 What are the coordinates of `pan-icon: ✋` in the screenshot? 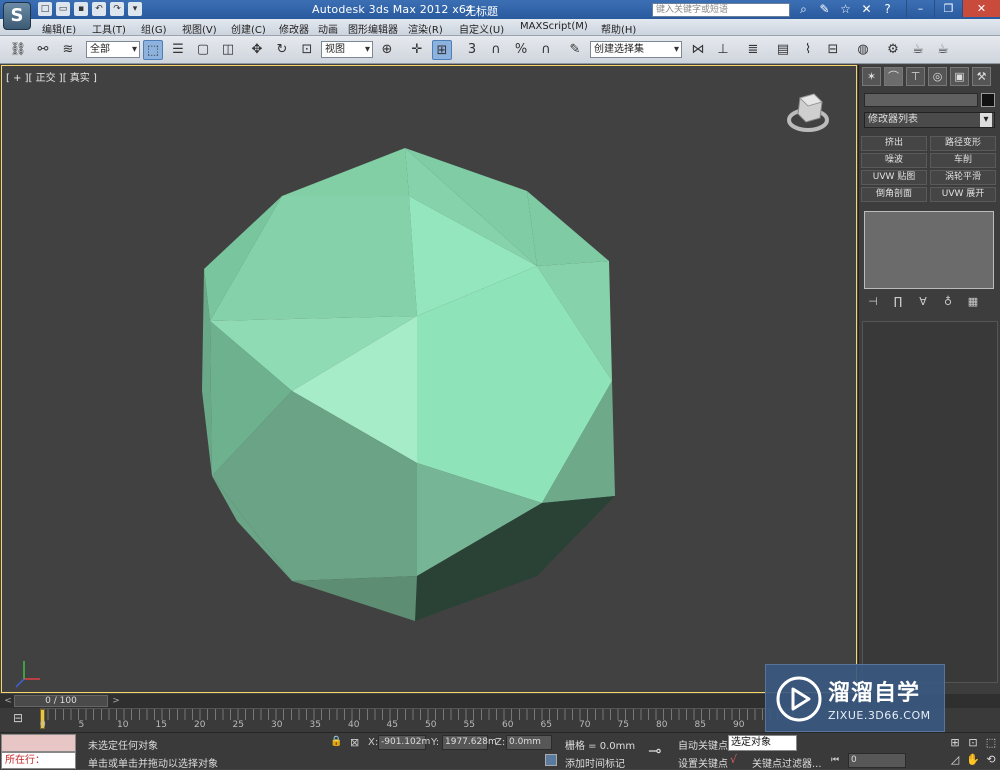 It's located at (973, 759).